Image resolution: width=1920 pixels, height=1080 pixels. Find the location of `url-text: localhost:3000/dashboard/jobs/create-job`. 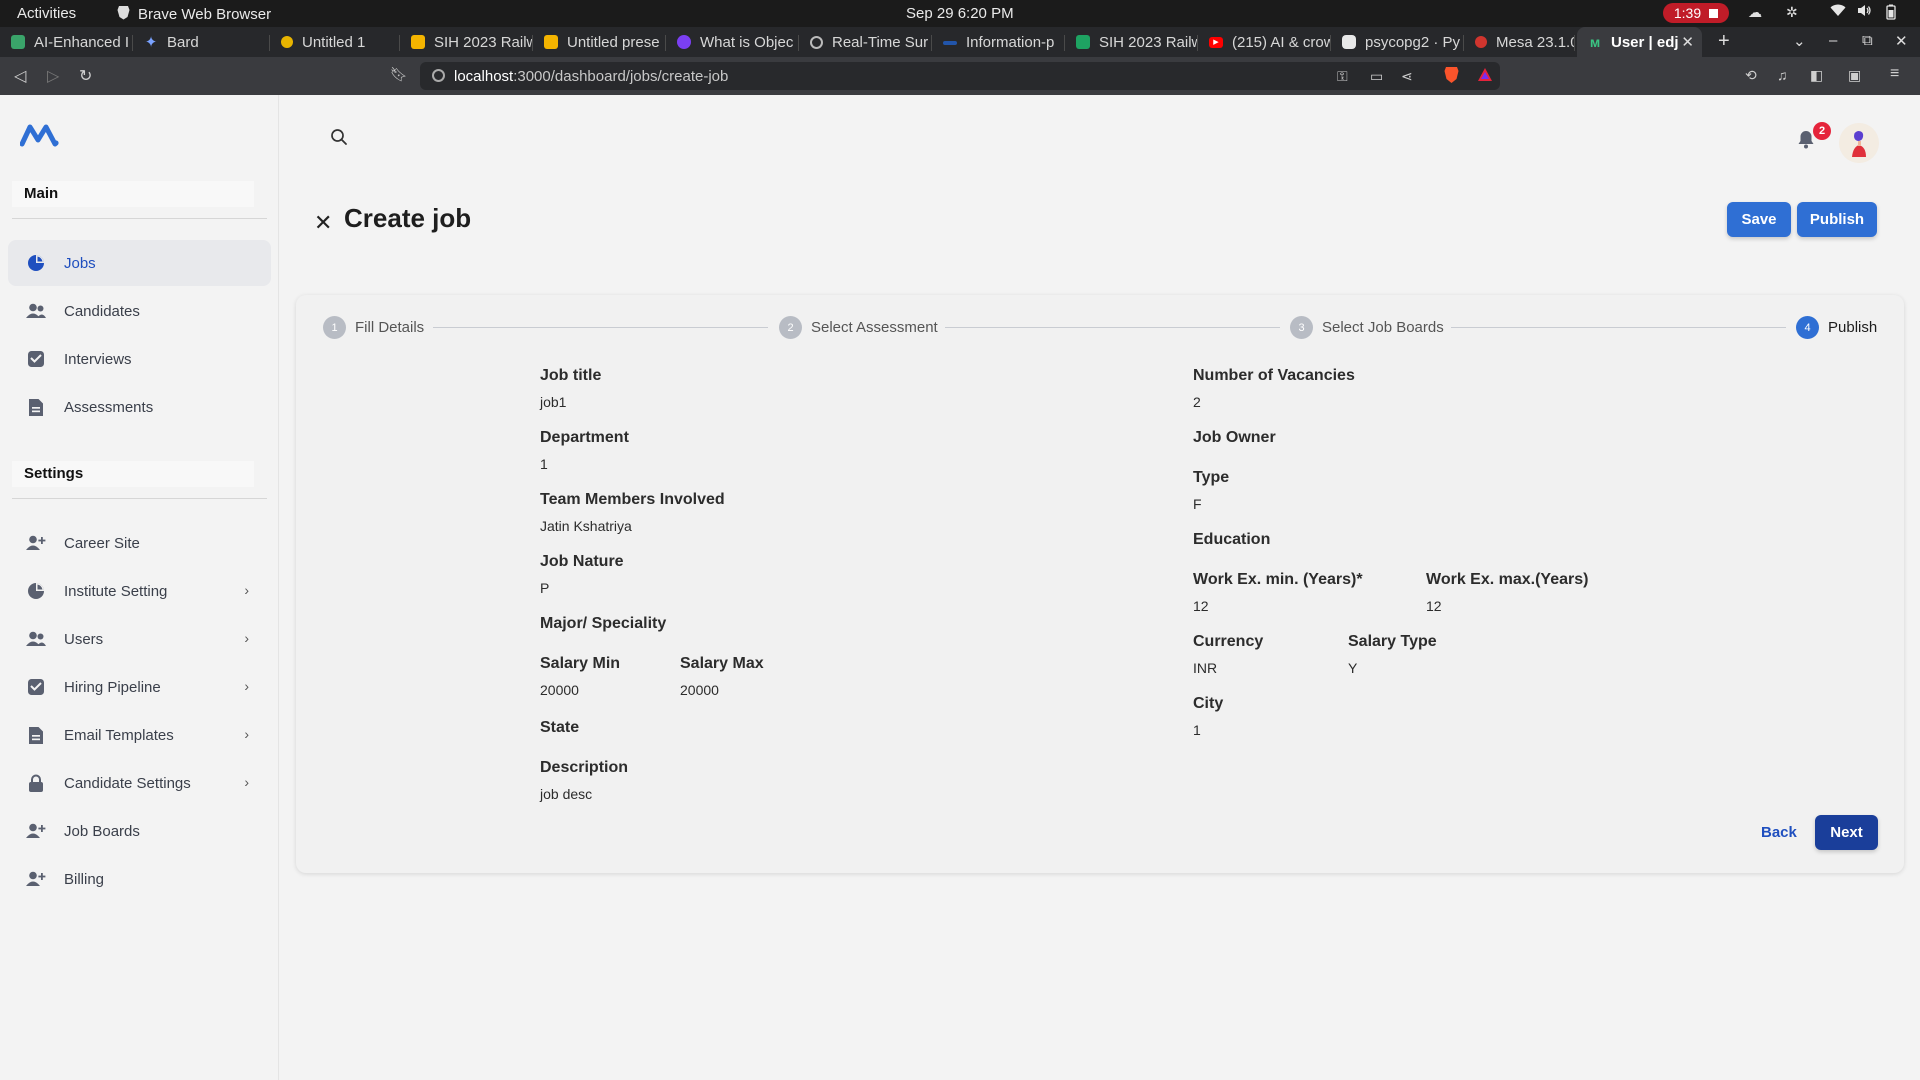

url-text: localhost:3000/dashboard/jobs/create-job is located at coordinates (591, 76).